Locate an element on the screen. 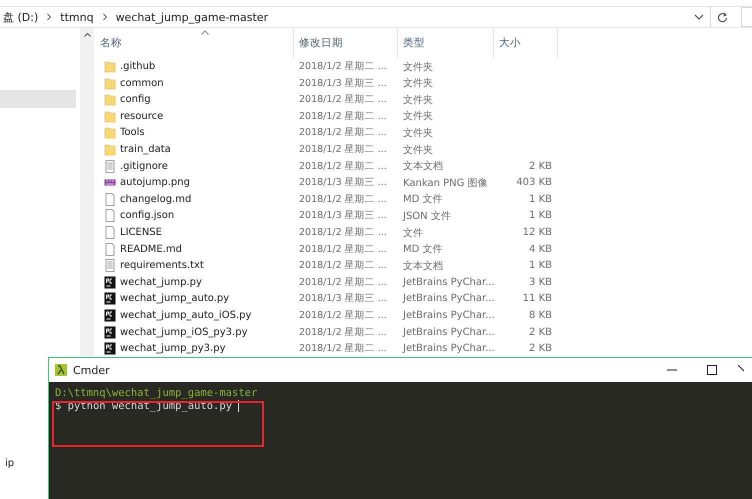 Image resolution: width=752 pixels, height=499 pixels. scrollbar is located at coordinates (87, 192).